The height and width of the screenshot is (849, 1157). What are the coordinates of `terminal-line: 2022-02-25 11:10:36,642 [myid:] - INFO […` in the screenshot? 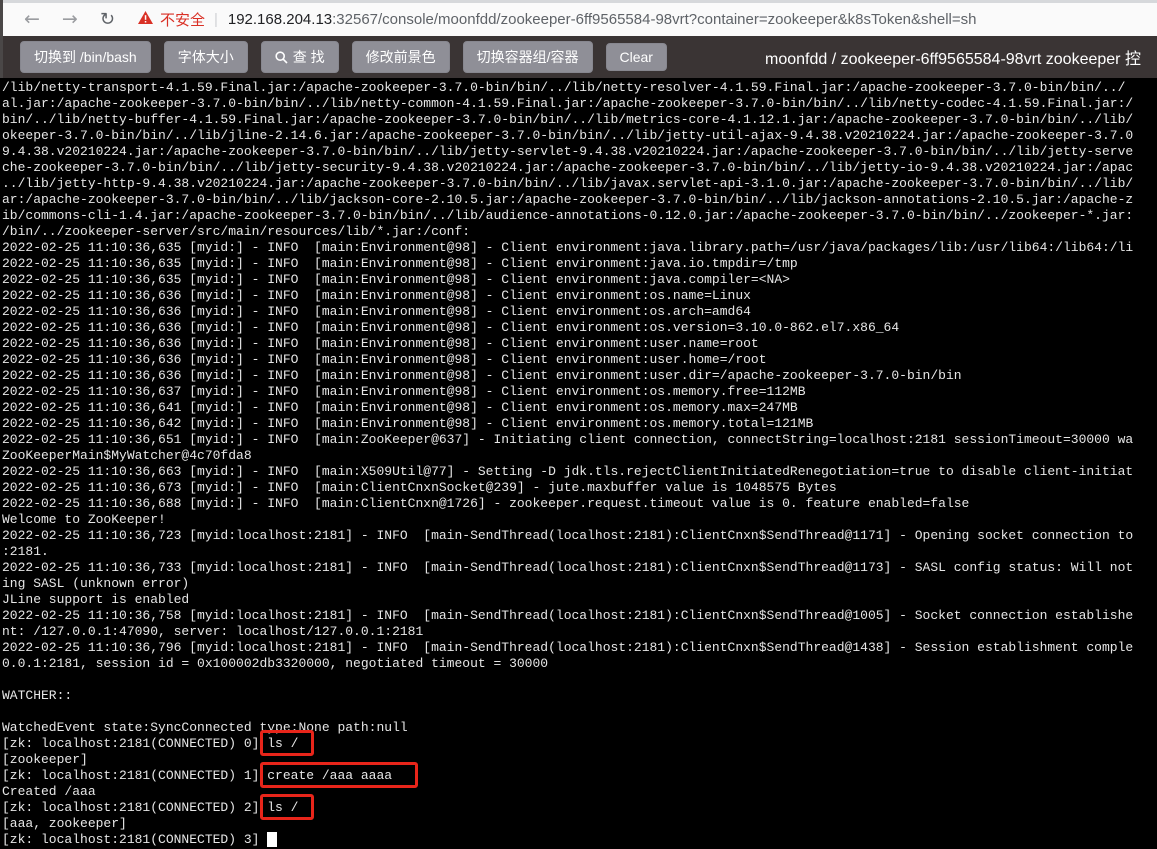 It's located at (408, 423).